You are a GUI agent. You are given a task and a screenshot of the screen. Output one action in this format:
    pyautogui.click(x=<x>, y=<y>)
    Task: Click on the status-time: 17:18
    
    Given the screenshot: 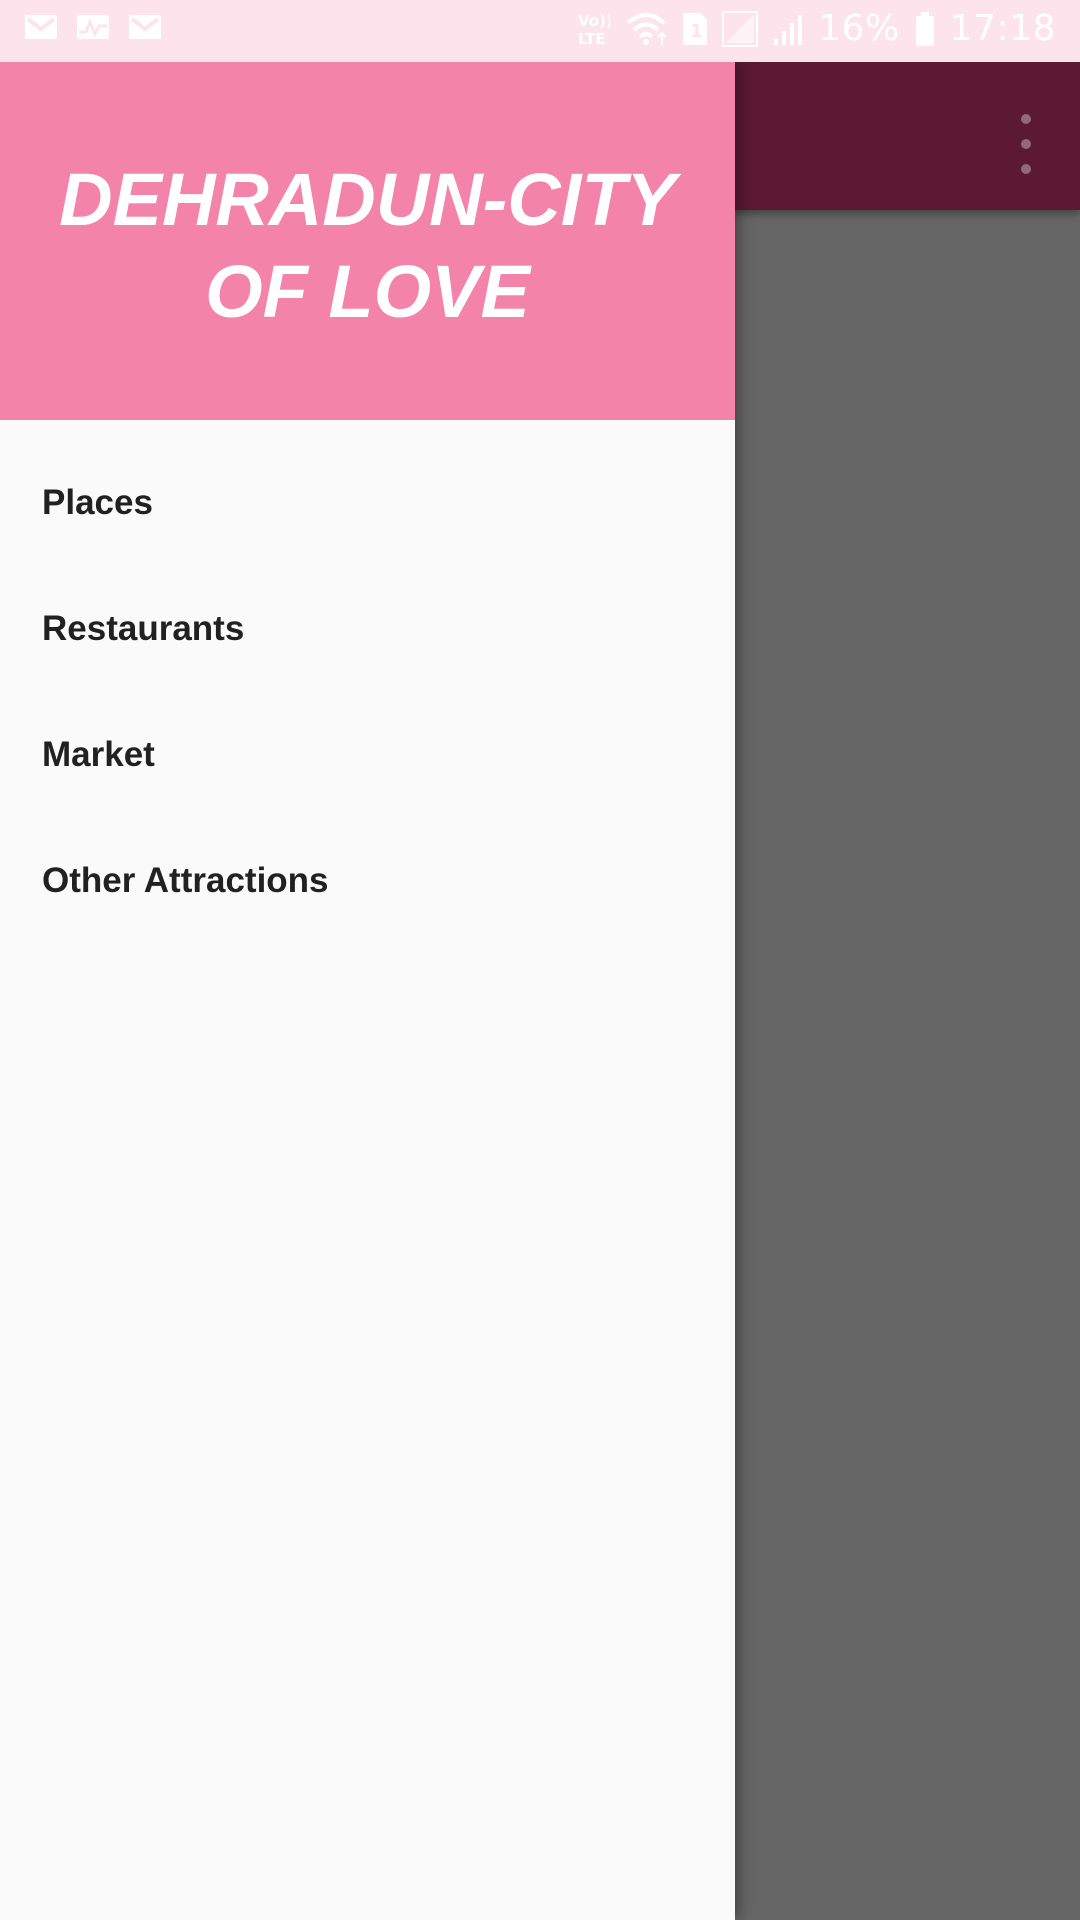 What is the action you would take?
    pyautogui.click(x=1002, y=28)
    